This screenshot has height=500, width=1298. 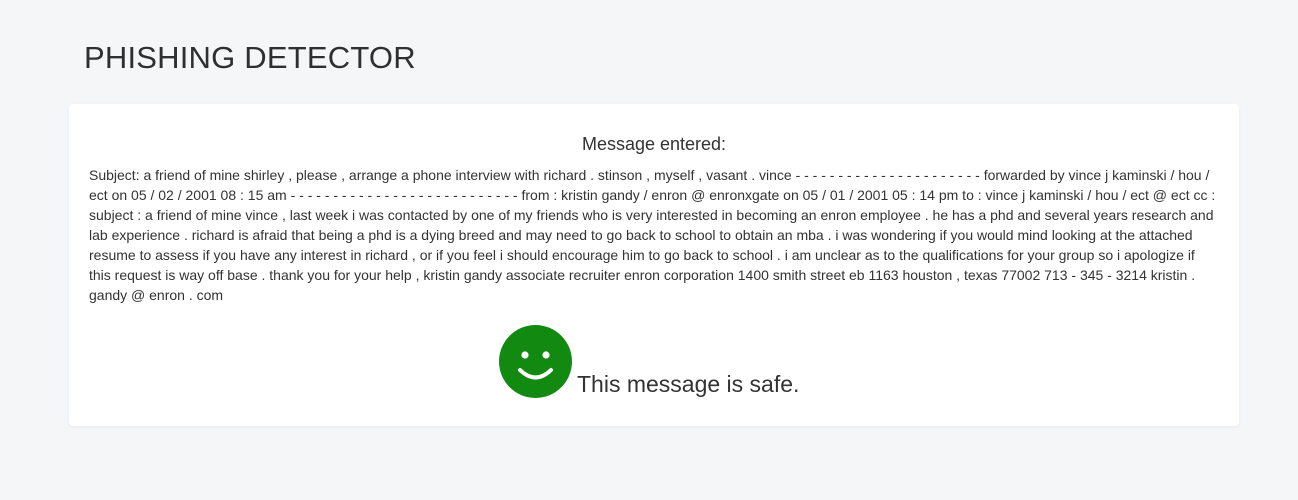 What do you see at coordinates (250, 57) in the screenshot?
I see `page-title: PHISHING DETECTOR` at bounding box center [250, 57].